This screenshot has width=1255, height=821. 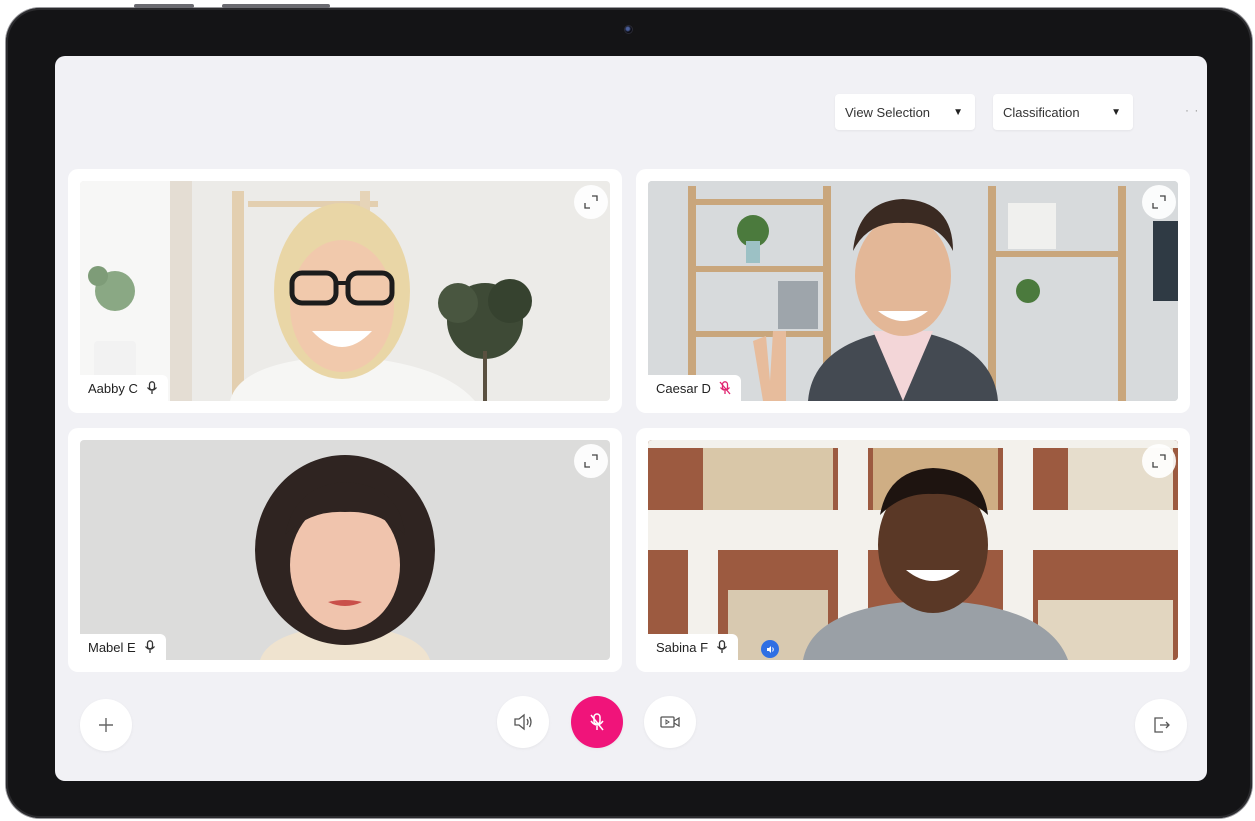 I want to click on exit-icon, so click(x=1162, y=725).